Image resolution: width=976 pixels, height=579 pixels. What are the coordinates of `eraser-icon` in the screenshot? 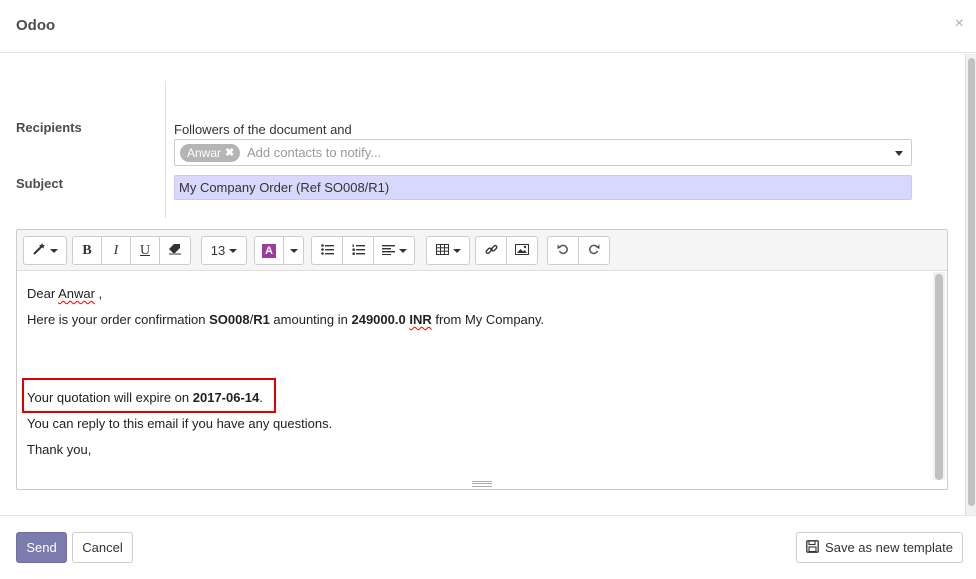 It's located at (175, 250).